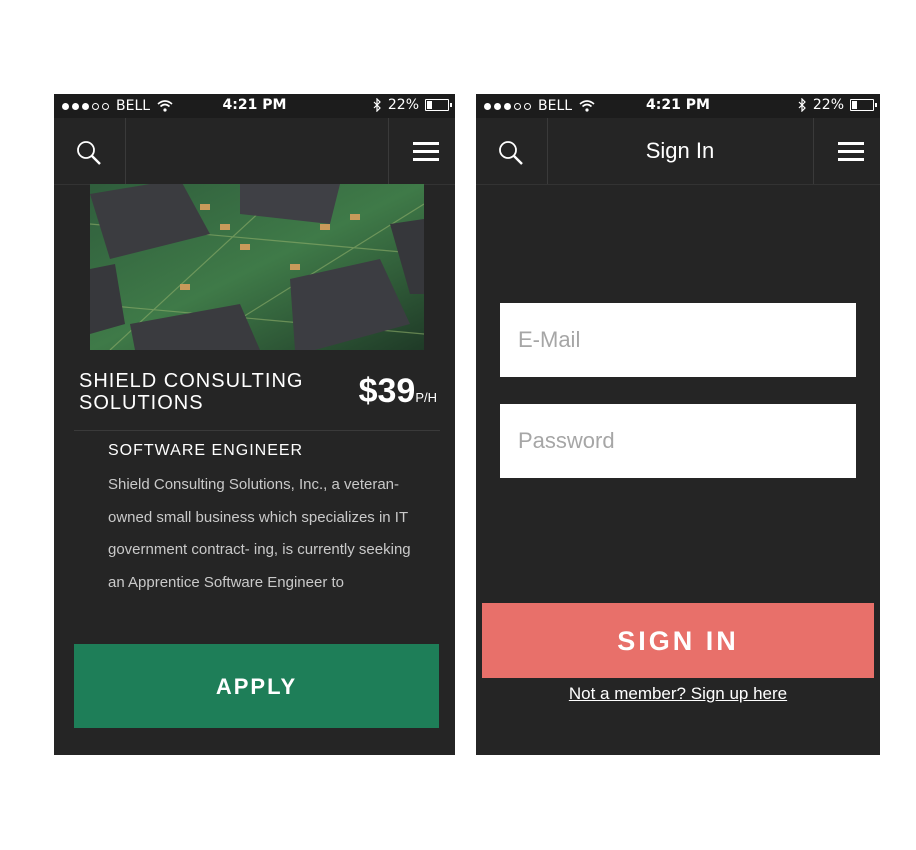  What do you see at coordinates (387, 391) in the screenshot?
I see `rate-amount: $39` at bounding box center [387, 391].